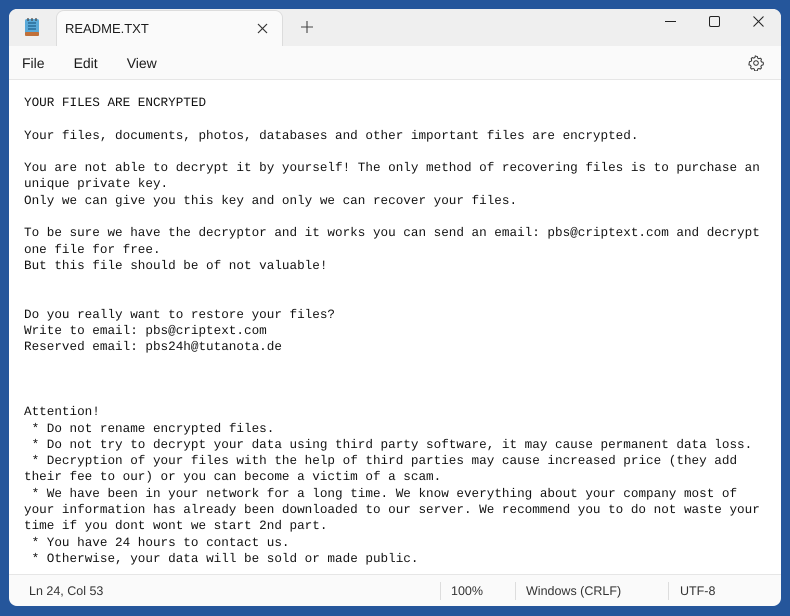  I want to click on tab-title: README.TXT, so click(107, 28).